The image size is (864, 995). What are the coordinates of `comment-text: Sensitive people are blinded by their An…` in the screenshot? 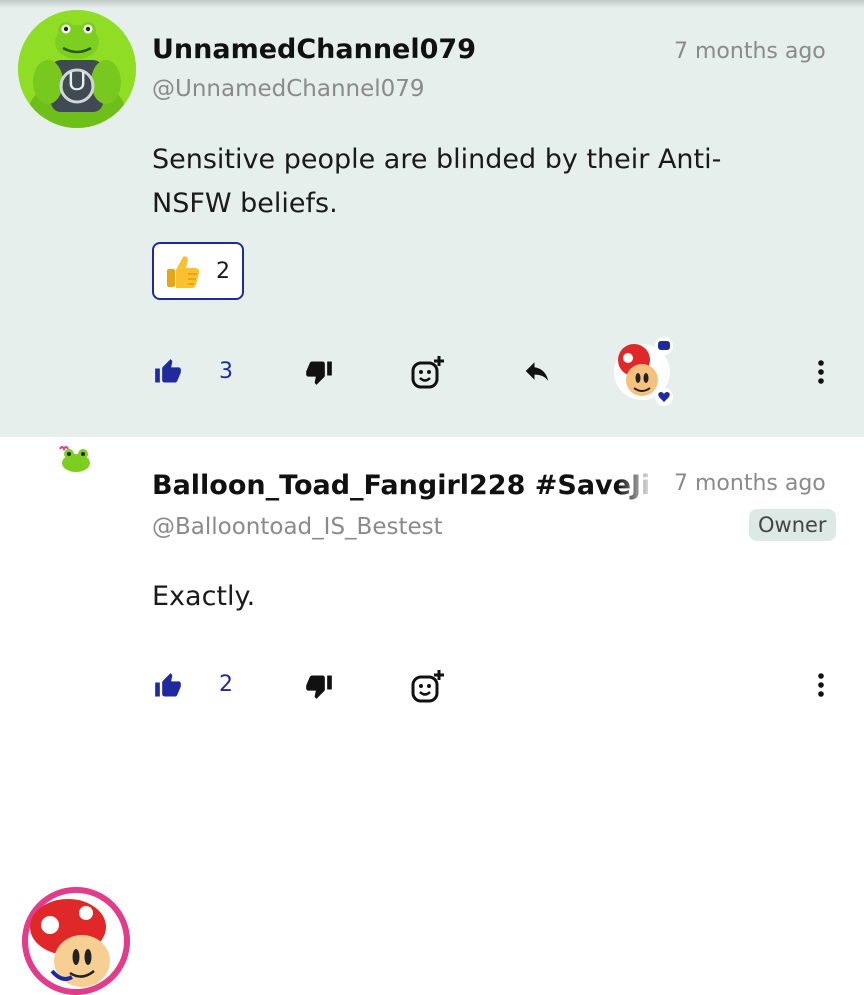 It's located at (436, 182).